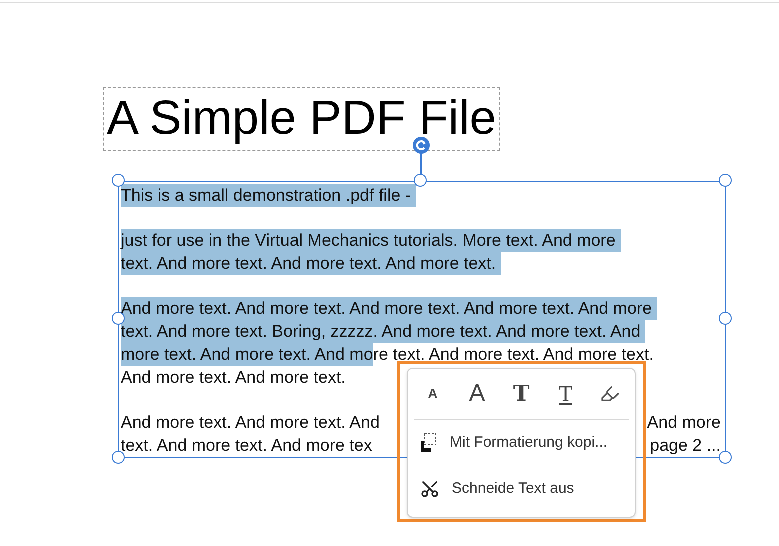 The width and height of the screenshot is (779, 546). I want to click on scissors-icon, so click(430, 489).